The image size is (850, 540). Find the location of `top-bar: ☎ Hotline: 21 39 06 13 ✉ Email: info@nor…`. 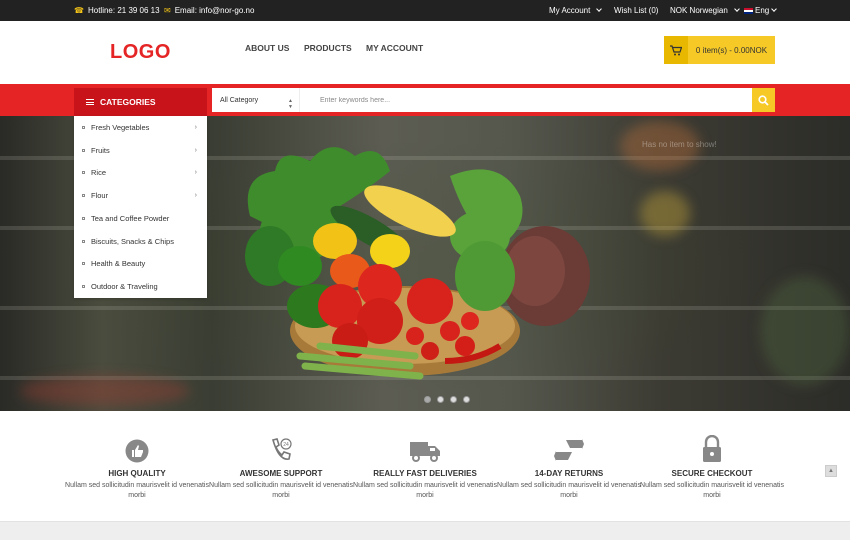

top-bar: ☎ Hotline: 21 39 06 13 ✉ Email: info@nor… is located at coordinates (425, 10).